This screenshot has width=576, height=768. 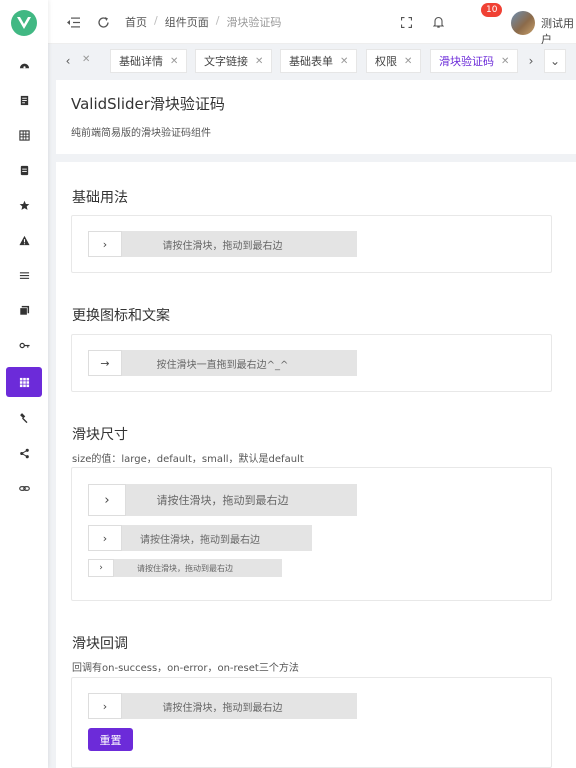 I want to click on sidebar-item-star, so click(x=24, y=205).